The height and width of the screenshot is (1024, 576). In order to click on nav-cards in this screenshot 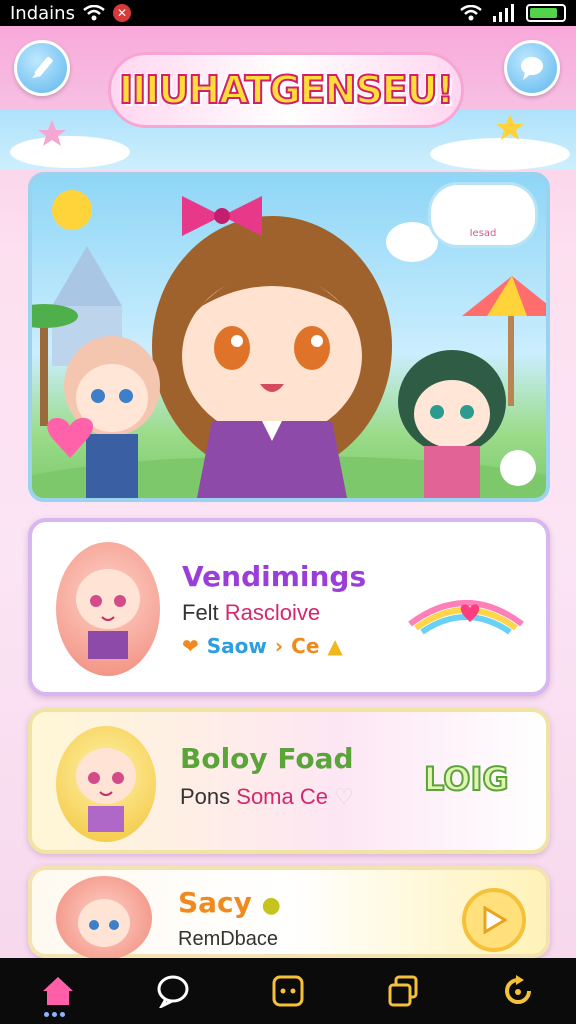, I will do `click(403, 991)`.